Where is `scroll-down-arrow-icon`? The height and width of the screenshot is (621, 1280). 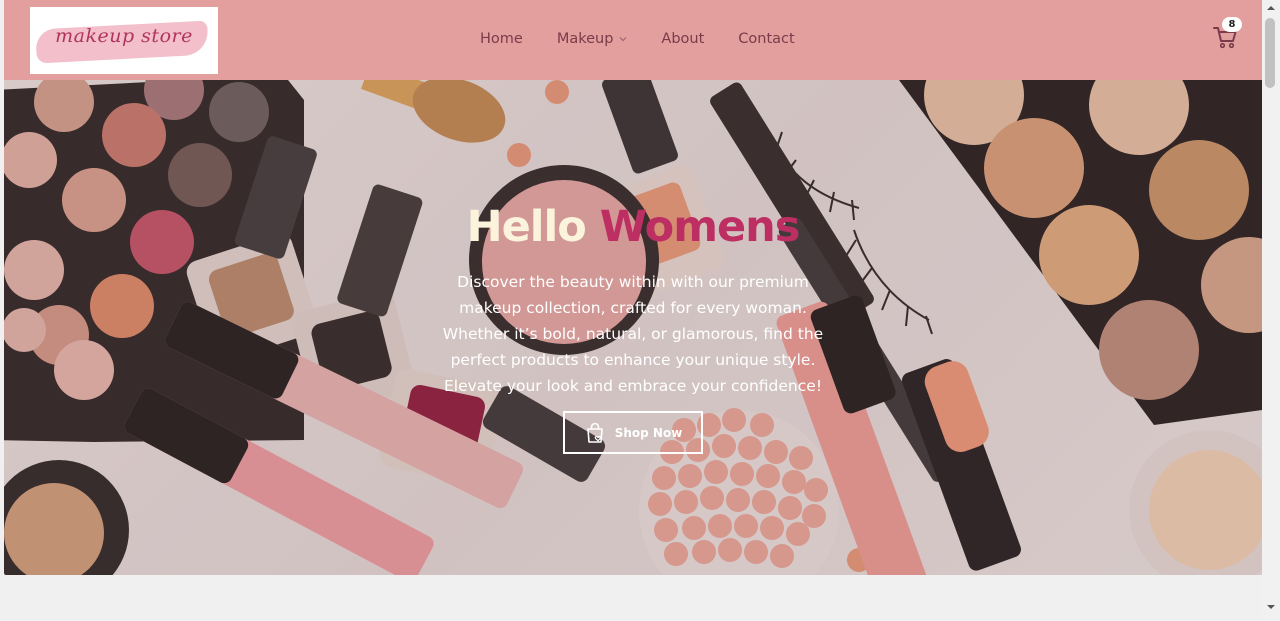 scroll-down-arrow-icon is located at coordinates (1271, 607).